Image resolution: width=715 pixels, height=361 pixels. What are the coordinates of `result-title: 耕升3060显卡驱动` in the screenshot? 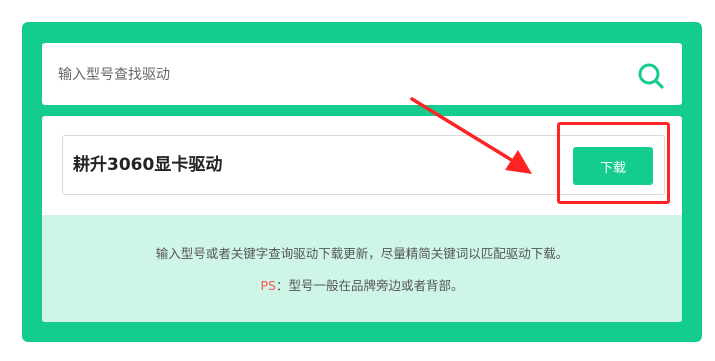 It's located at (148, 165).